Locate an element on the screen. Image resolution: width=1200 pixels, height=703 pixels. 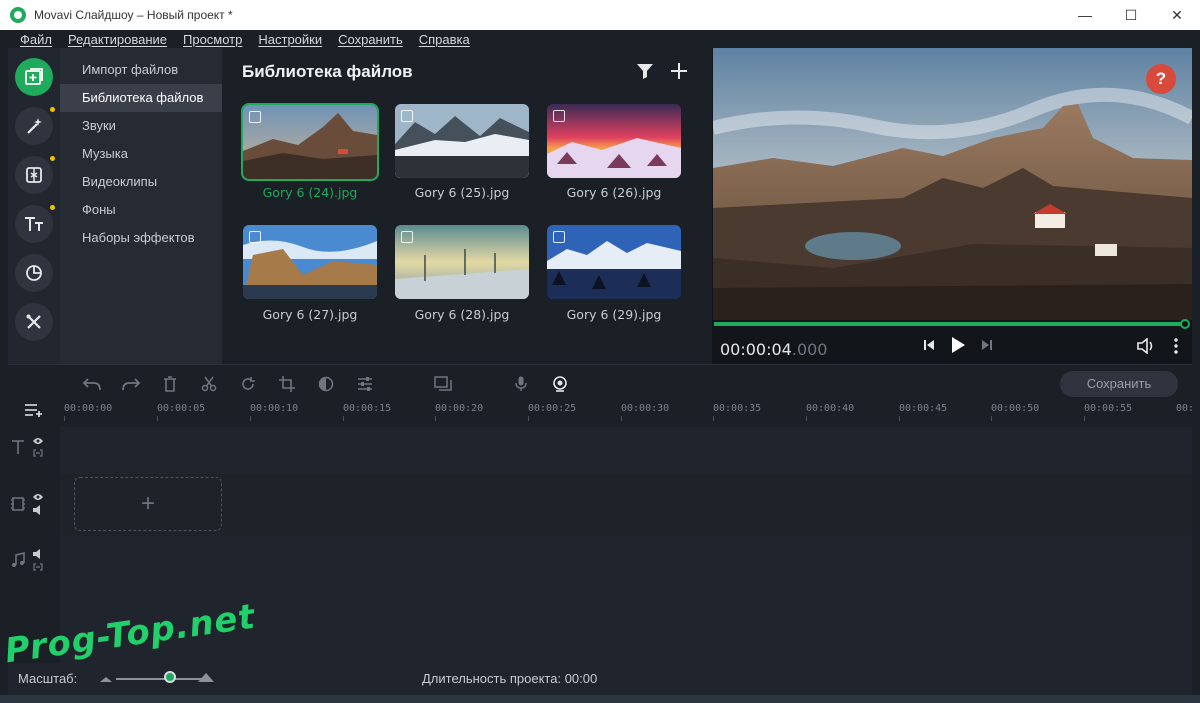
category-backgrounds: Фоны is located at coordinates (141, 210).